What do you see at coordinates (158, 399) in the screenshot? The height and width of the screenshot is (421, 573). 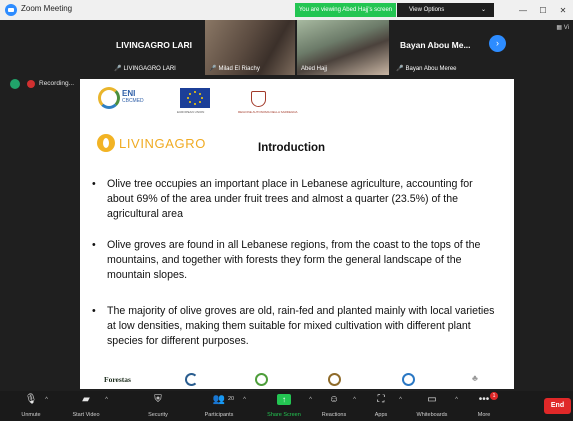 I see `shield-icon: ⛨` at bounding box center [158, 399].